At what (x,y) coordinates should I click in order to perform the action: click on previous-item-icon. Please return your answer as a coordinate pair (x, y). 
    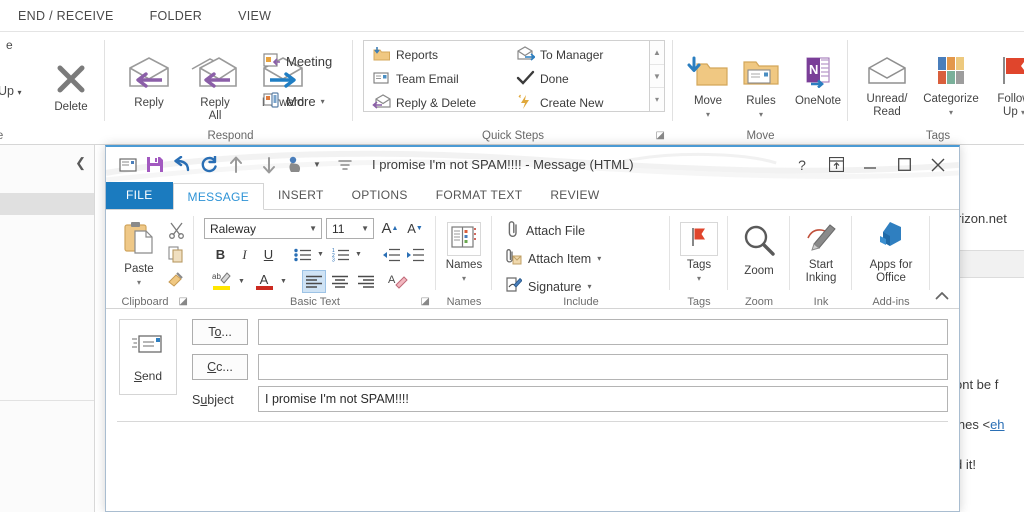
    Looking at the image, I should click on (235, 165).